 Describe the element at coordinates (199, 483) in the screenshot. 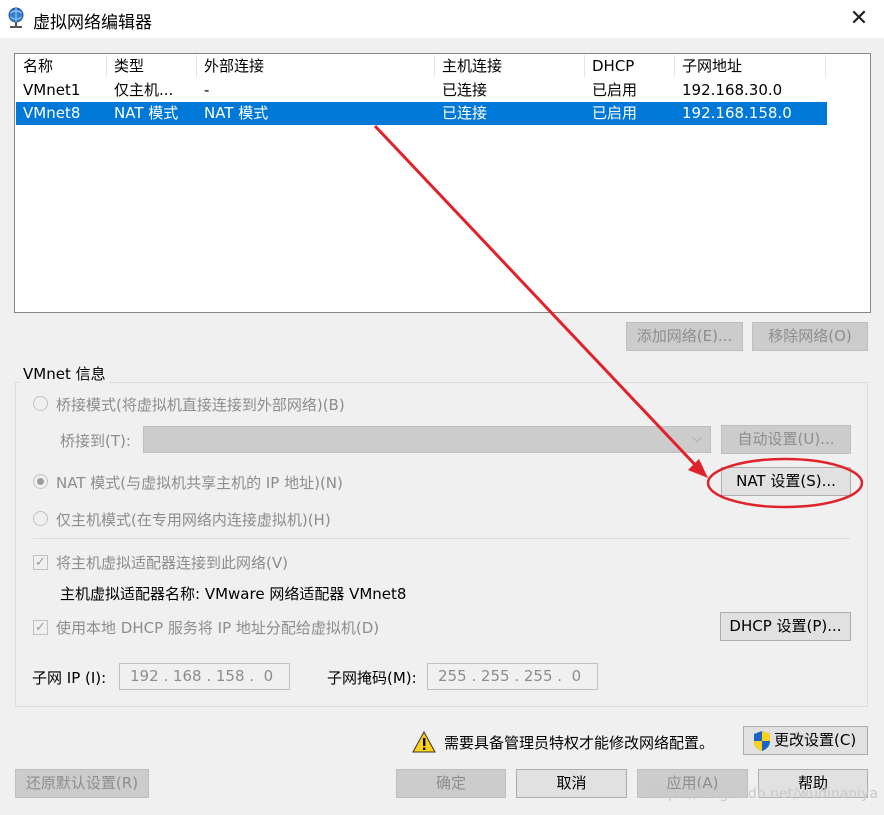

I see `nat-mode-label: NAT 模式(与虚拟机共享主机的 IP 地址)(N)` at that location.